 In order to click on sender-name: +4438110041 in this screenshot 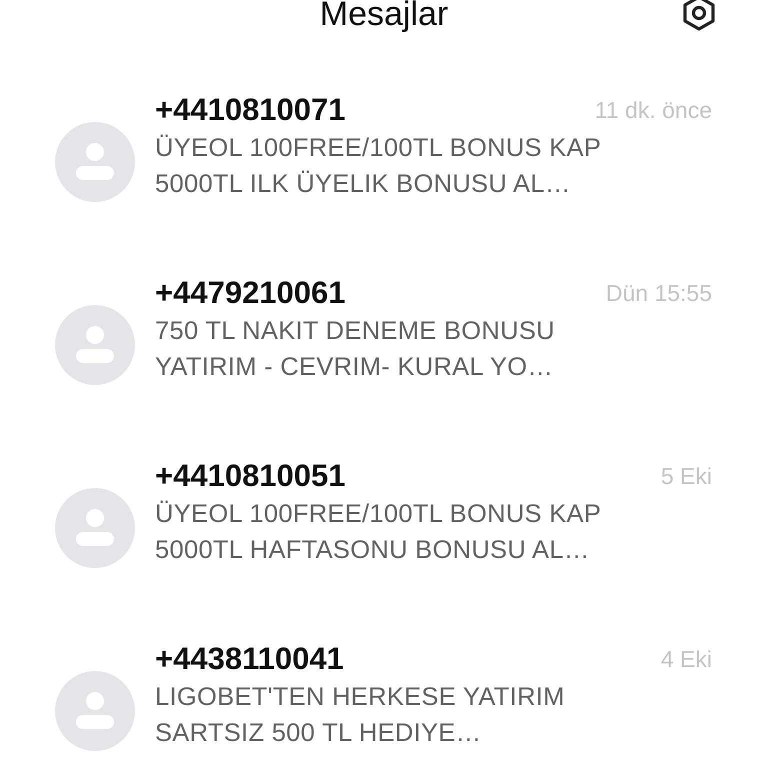, I will do `click(249, 659)`.